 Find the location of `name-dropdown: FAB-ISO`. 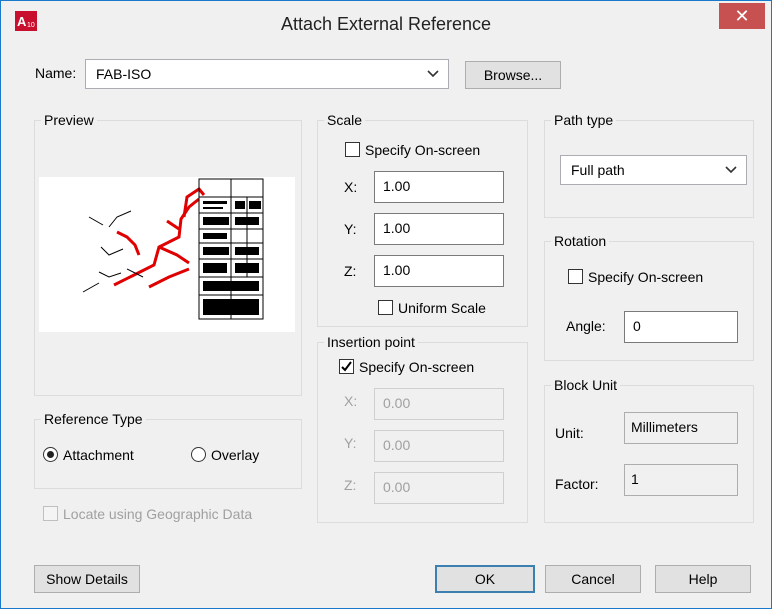

name-dropdown: FAB-ISO is located at coordinates (267, 74).